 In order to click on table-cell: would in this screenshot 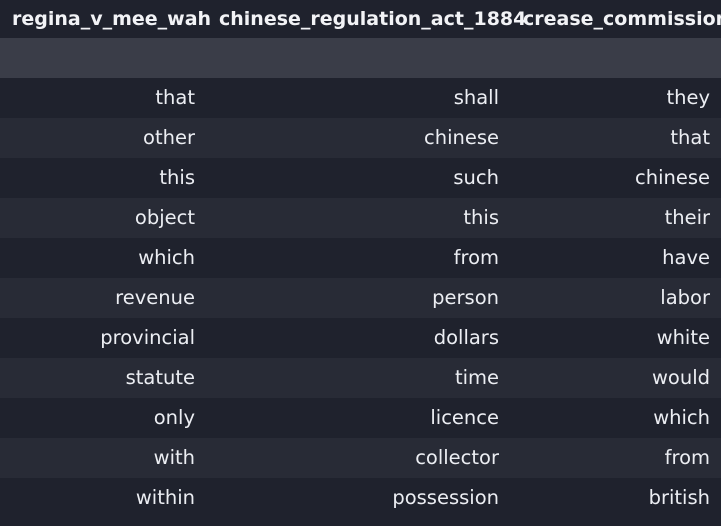, I will do `click(680, 377)`.